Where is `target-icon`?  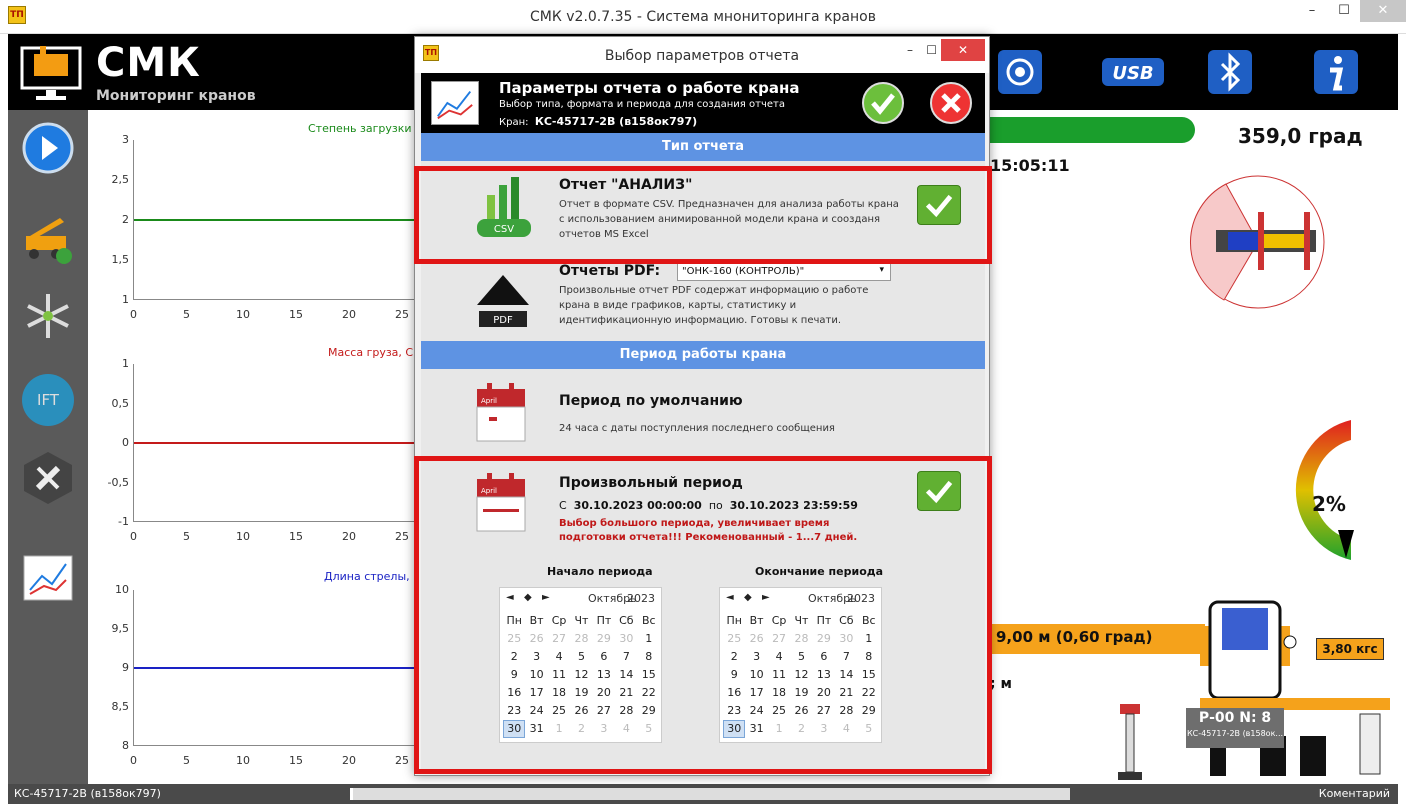 target-icon is located at coordinates (1020, 72).